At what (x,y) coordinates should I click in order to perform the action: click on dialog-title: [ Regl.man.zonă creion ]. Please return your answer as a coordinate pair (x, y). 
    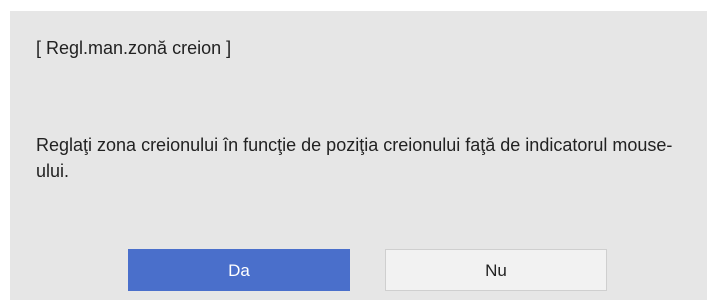
    Looking at the image, I should click on (134, 48).